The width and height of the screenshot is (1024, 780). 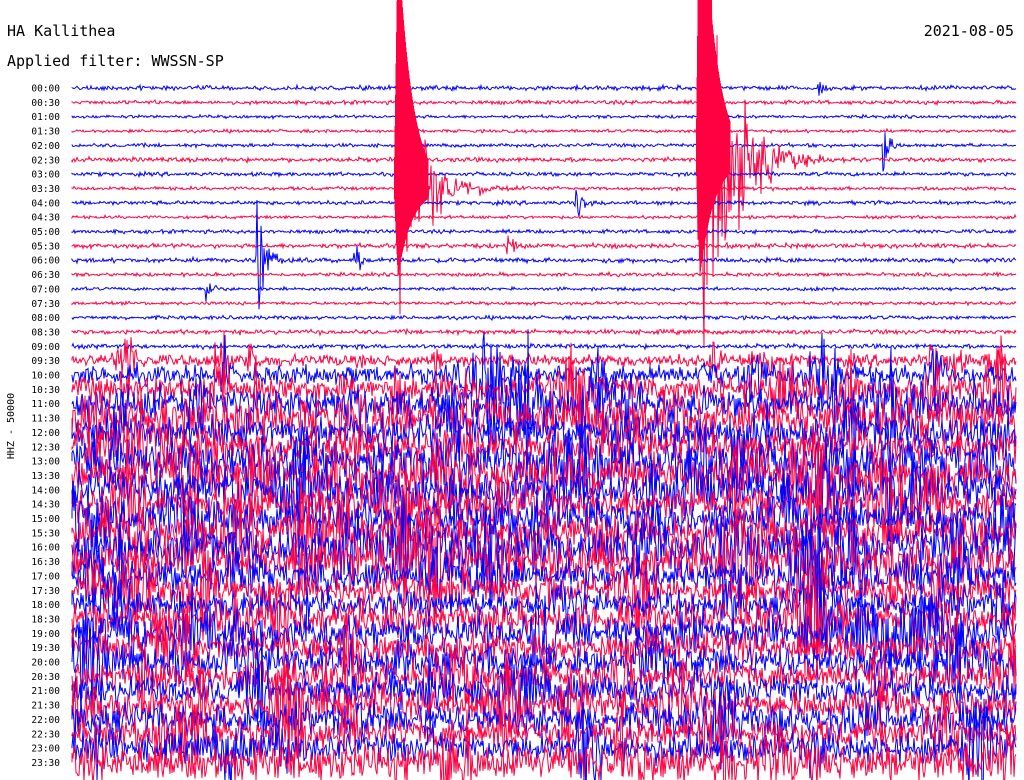 What do you see at coordinates (45, 562) in the screenshot?
I see `time-tick-label: 16:30` at bounding box center [45, 562].